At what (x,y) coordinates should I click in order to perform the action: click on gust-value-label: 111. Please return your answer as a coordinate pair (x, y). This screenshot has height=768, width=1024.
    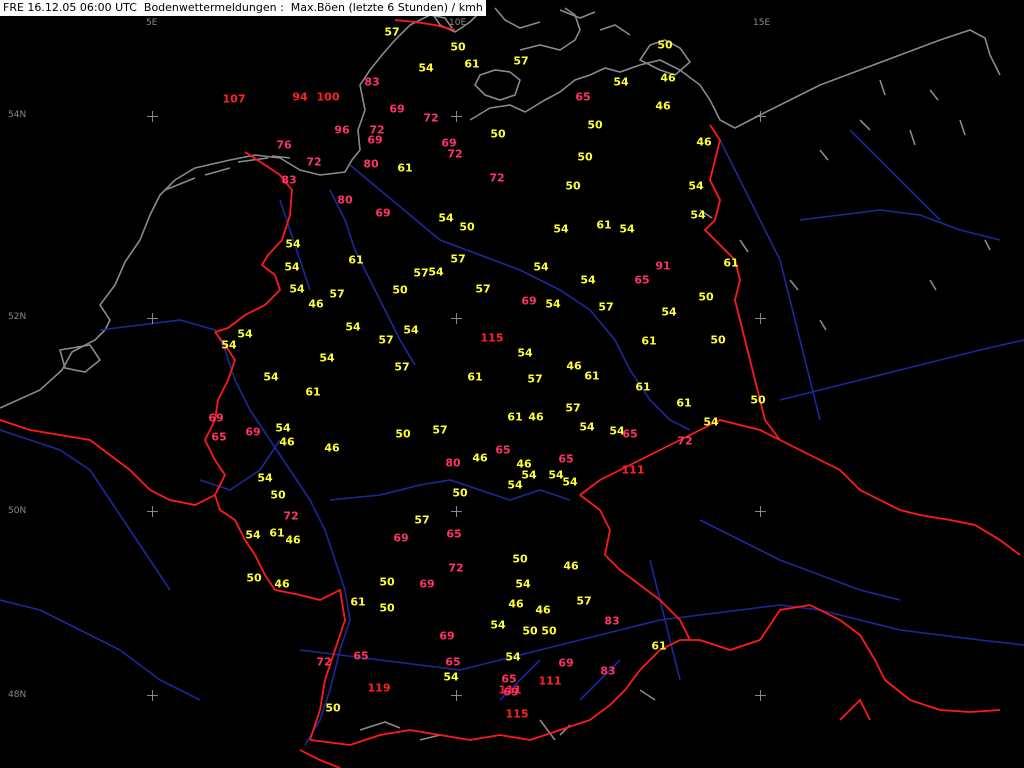
    Looking at the image, I should click on (633, 470).